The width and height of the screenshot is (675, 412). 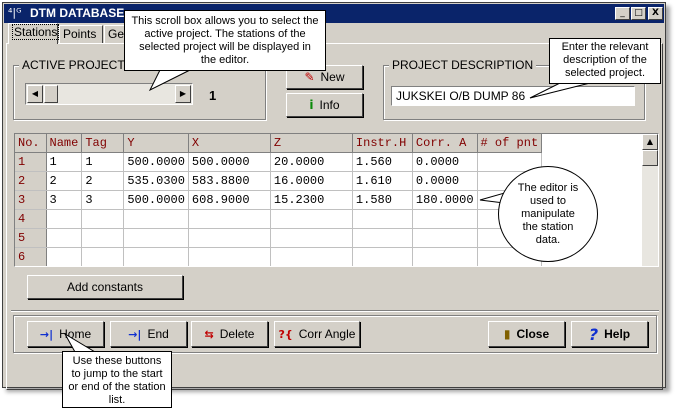 I want to click on scroll-thumb, so click(x=51, y=94).